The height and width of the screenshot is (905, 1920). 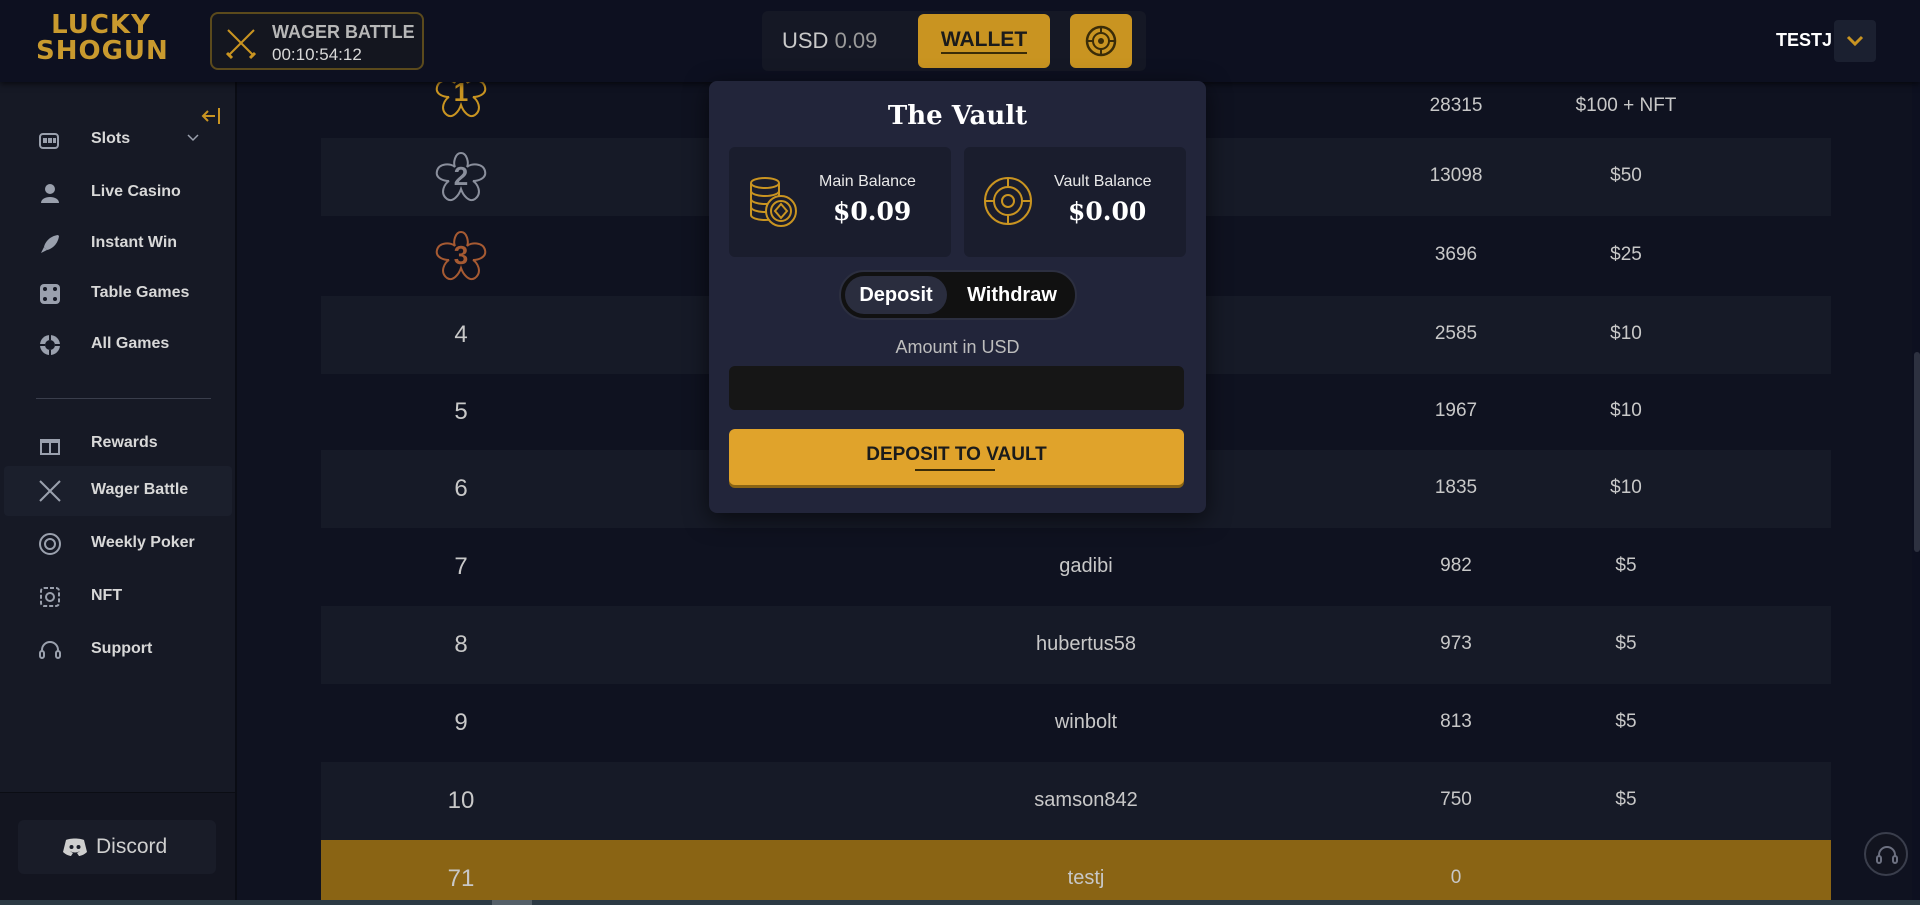 I want to click on rank-number: 9, so click(x=461, y=722).